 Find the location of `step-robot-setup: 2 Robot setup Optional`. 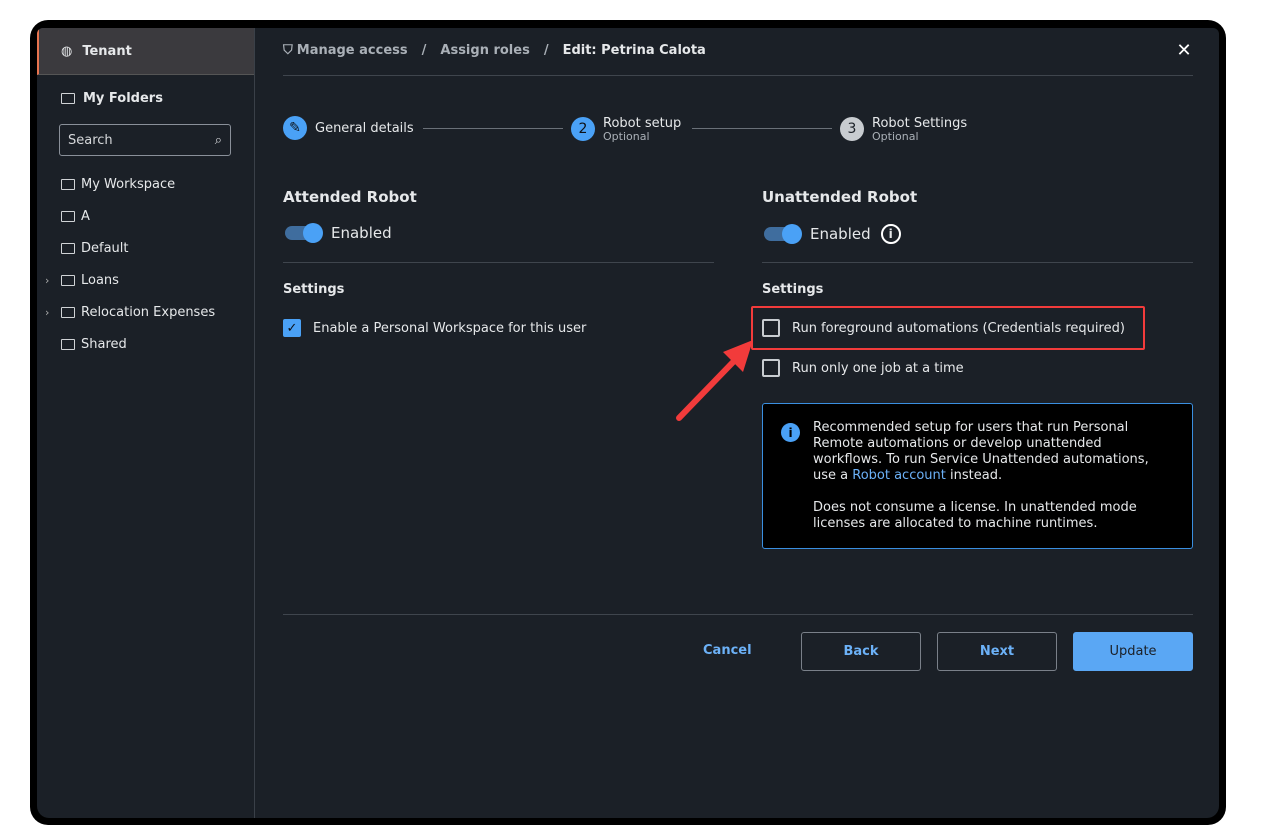

step-robot-setup: 2 Robot setup Optional is located at coordinates (626, 129).